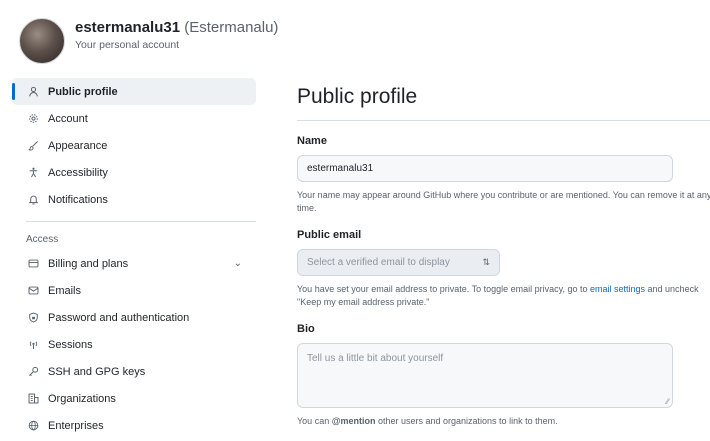 The width and height of the screenshot is (710, 441). Describe the element at coordinates (83, 91) in the screenshot. I see `sidebar-item-label: Public profile` at that location.